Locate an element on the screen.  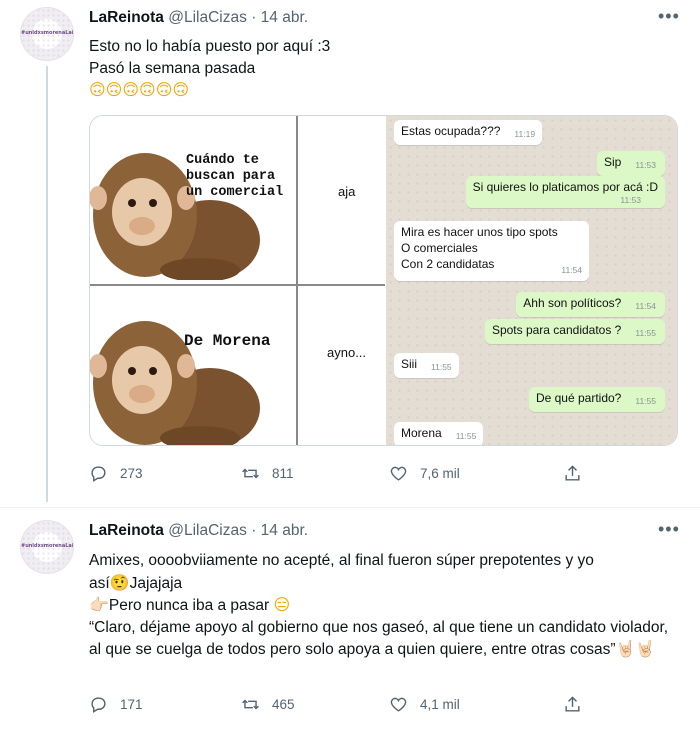
thread-connector-line is located at coordinates (47, 284).